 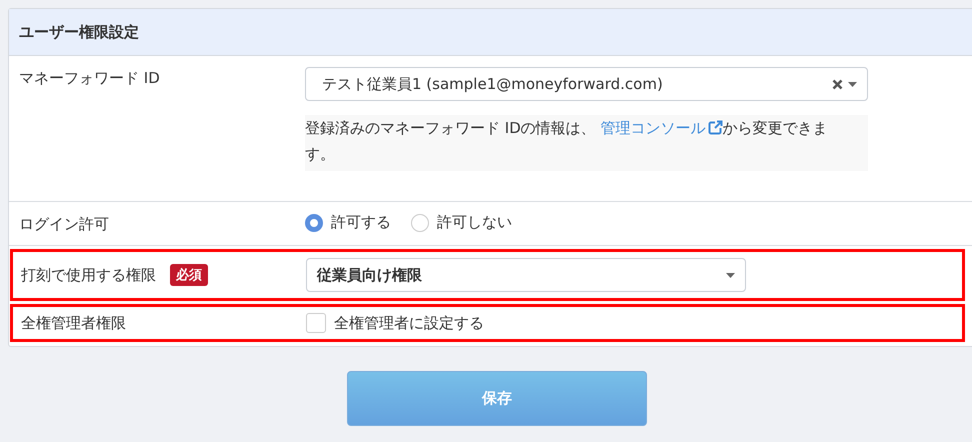 What do you see at coordinates (89, 78) in the screenshot?
I see `field-label: マネーフォワード ID` at bounding box center [89, 78].